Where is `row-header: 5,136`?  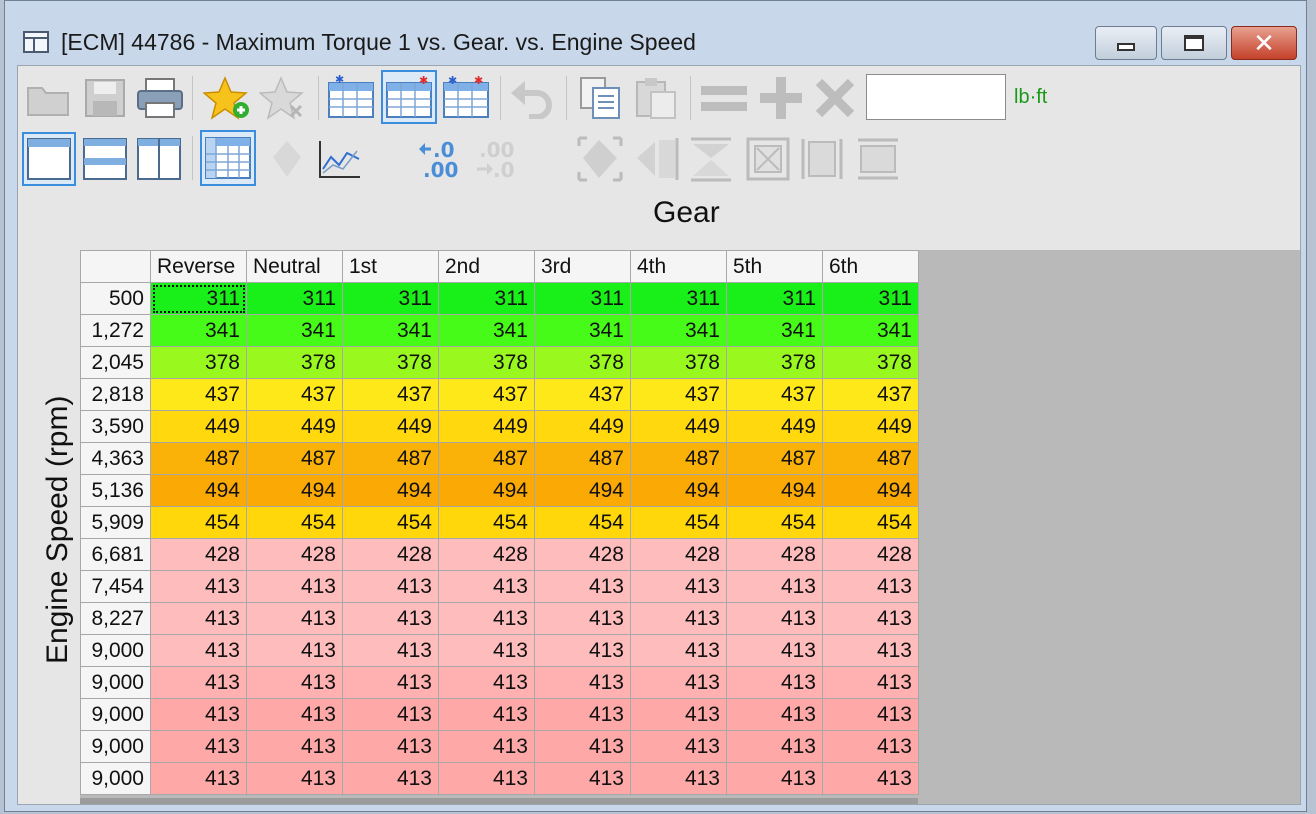 row-header: 5,136 is located at coordinates (115, 490).